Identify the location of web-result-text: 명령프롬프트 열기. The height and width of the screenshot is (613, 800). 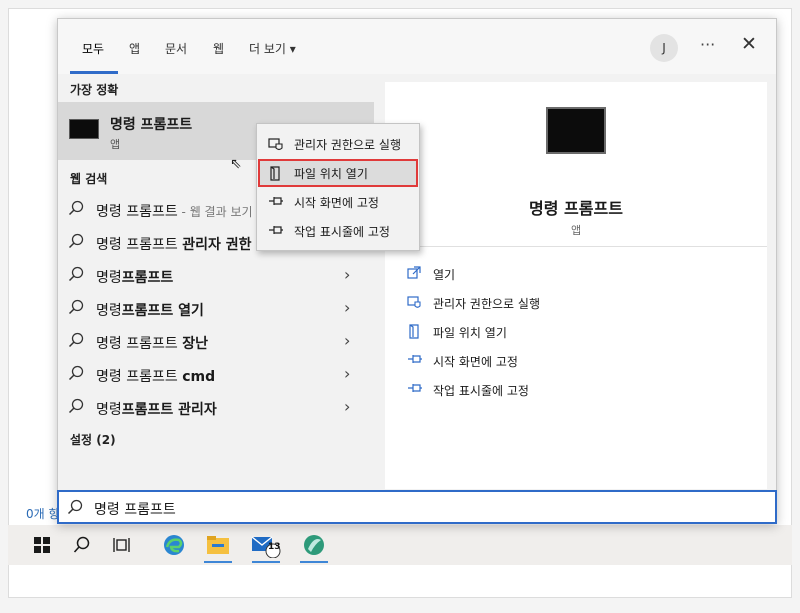
(150, 311).